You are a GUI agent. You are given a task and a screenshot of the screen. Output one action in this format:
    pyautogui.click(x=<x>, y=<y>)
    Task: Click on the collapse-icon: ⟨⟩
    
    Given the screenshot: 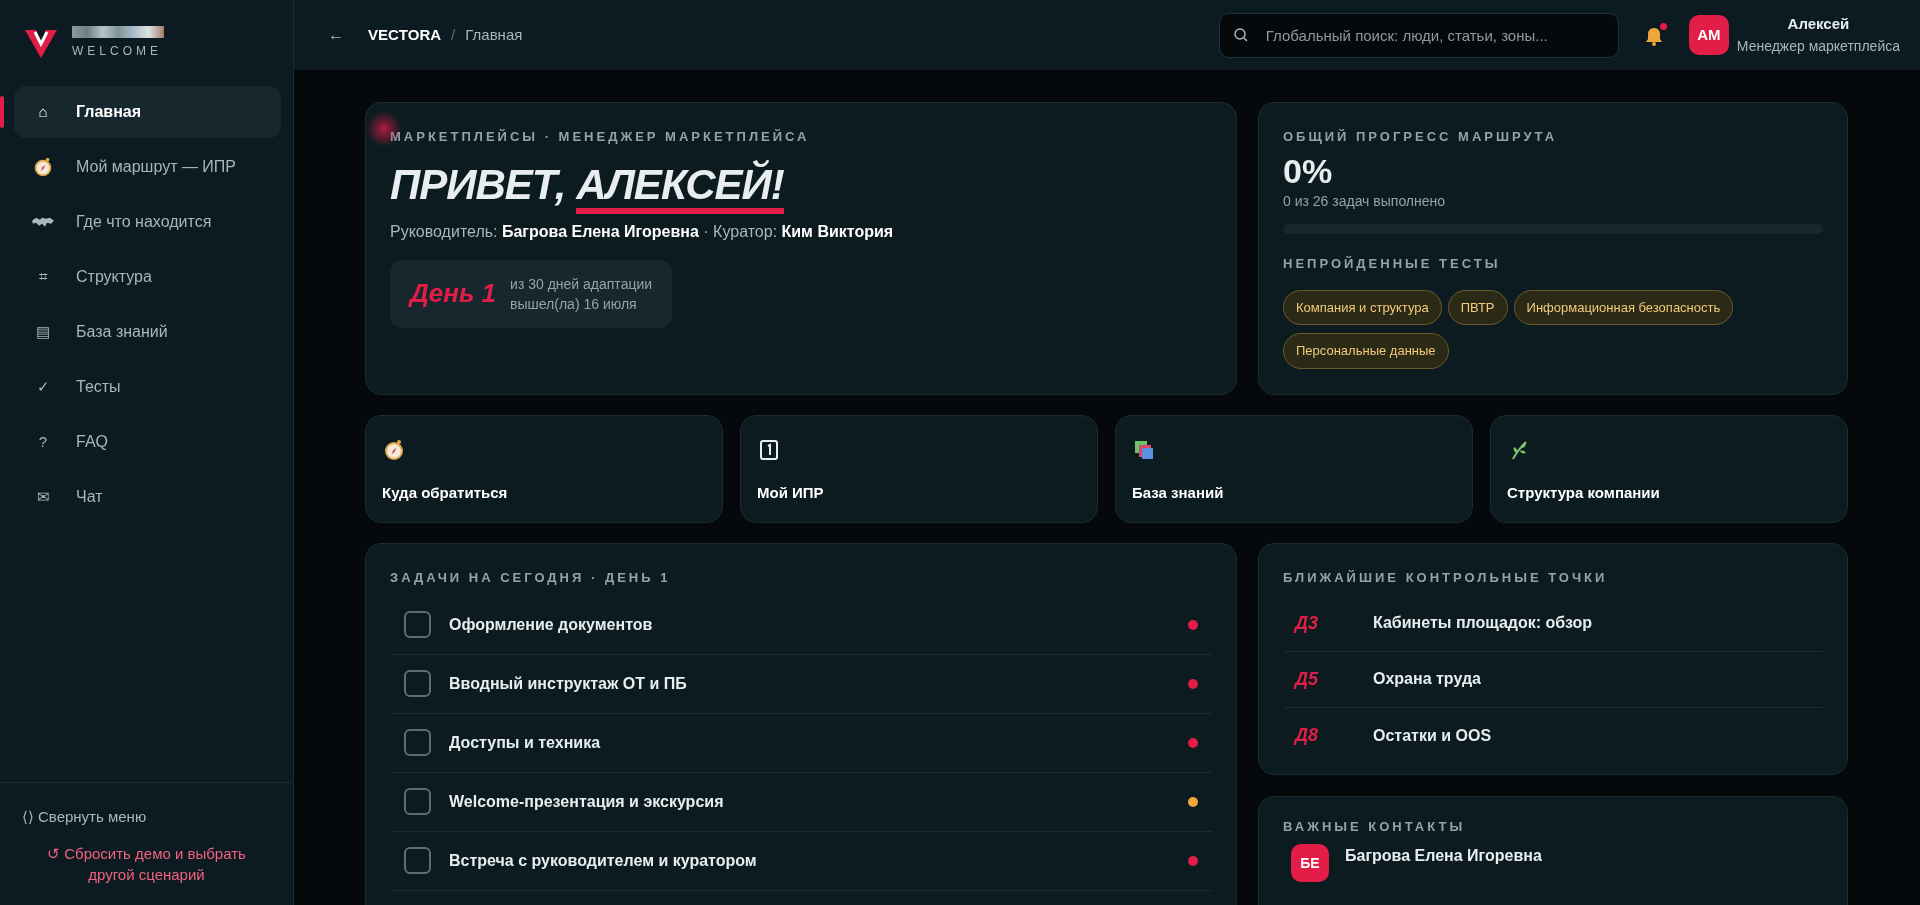 What is the action you would take?
    pyautogui.click(x=28, y=816)
    